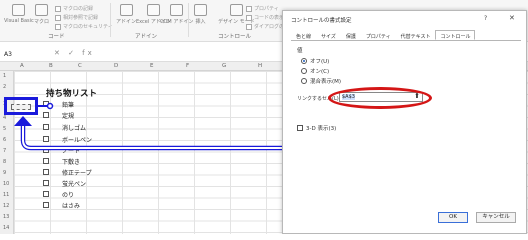  What do you see at coordinates (351, 35) in the screenshot?
I see `tab-protection: 保護` at bounding box center [351, 35].